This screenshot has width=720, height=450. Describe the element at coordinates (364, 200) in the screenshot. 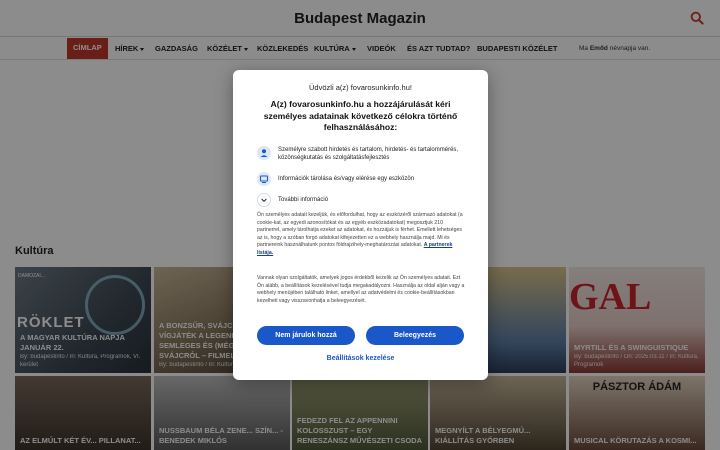

I see `more-info-toggle: További információ` at that location.